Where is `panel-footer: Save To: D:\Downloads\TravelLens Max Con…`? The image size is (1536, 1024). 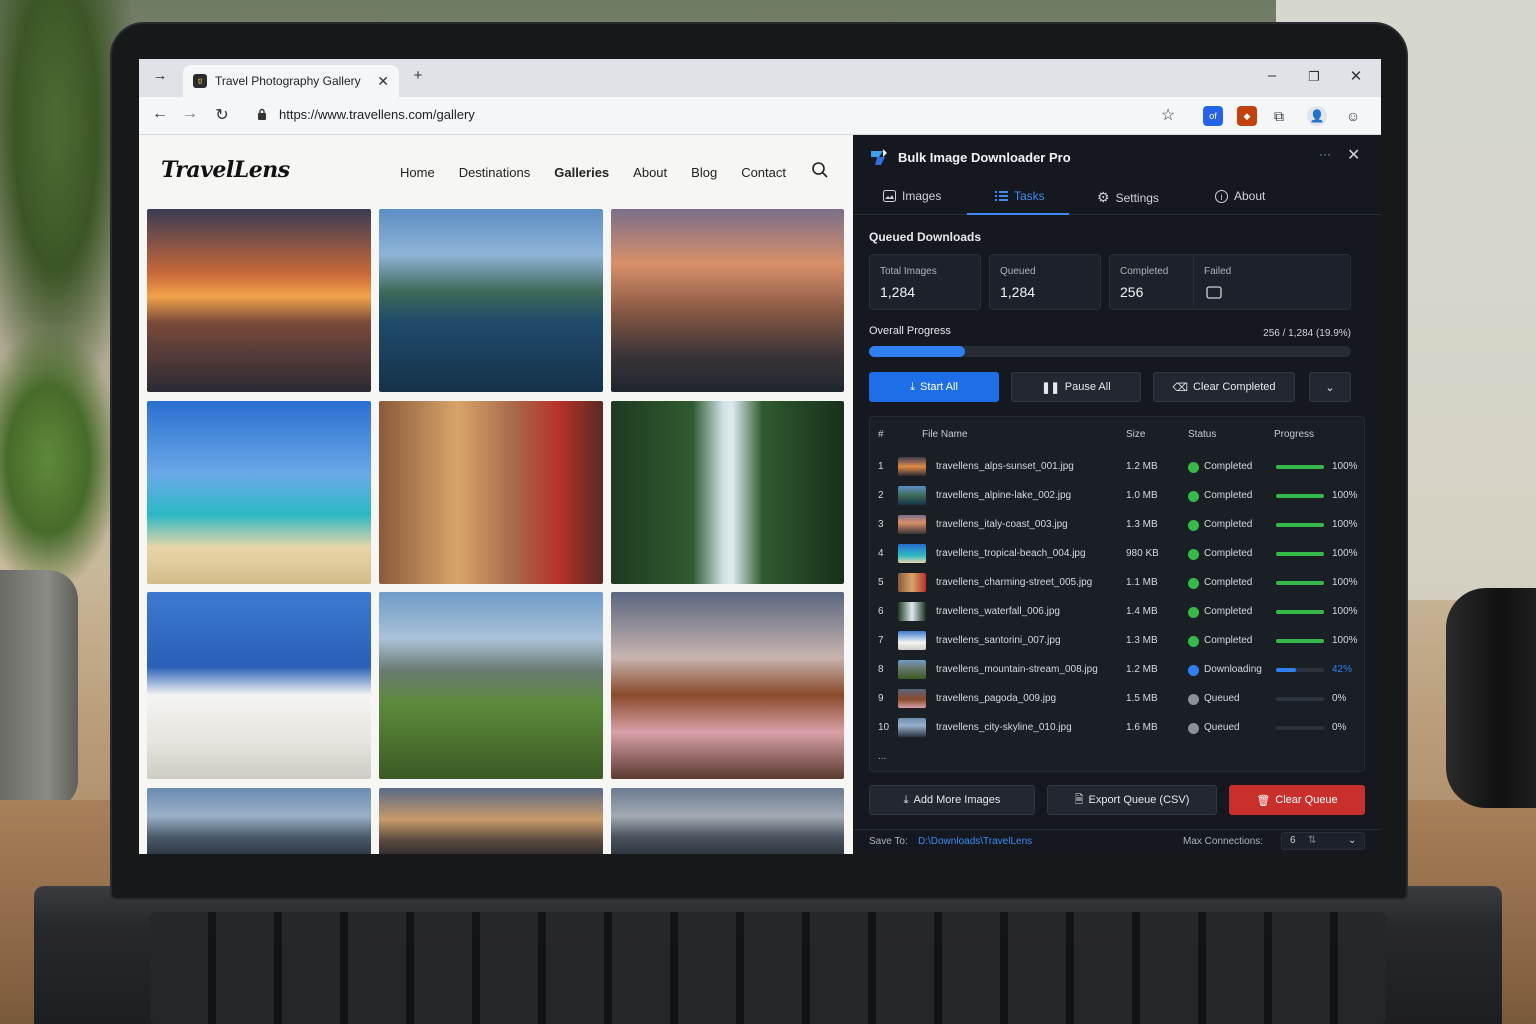
panel-footer: Save To: D:\Downloads\TravelLens Max Con… is located at coordinates (1117, 841).